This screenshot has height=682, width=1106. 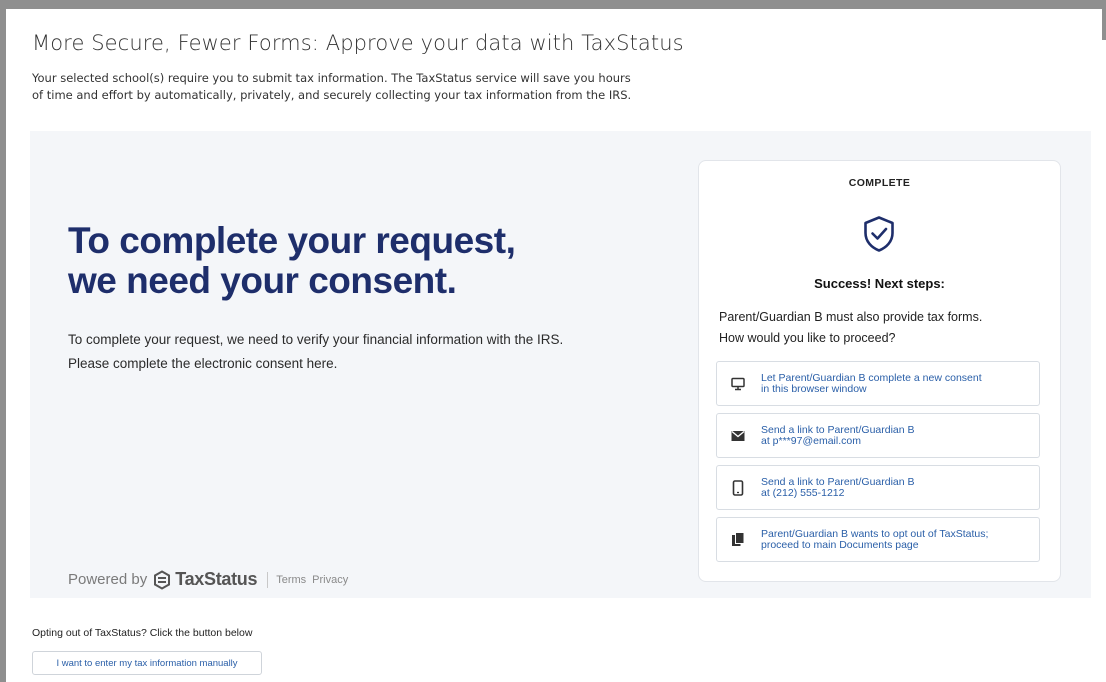 I want to click on taxstatus-logo: TaxStatus, so click(x=205, y=579).